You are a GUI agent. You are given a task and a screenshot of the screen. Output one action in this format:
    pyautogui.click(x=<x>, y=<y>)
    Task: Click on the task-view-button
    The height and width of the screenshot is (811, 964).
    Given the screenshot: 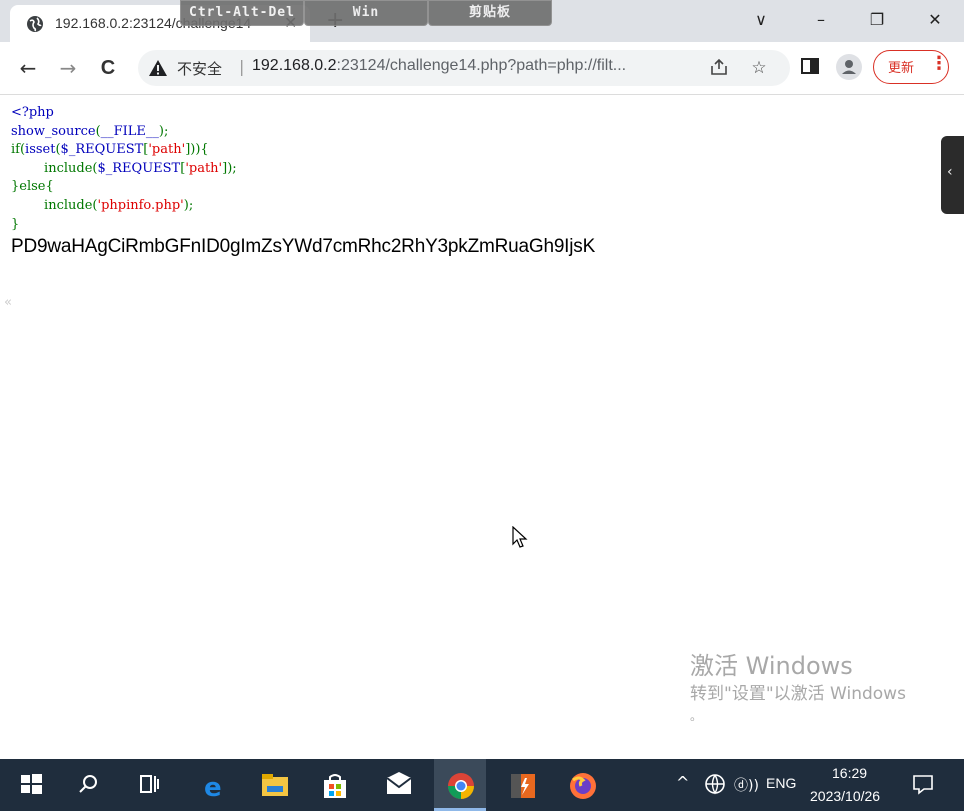 What is the action you would take?
    pyautogui.click(x=150, y=785)
    